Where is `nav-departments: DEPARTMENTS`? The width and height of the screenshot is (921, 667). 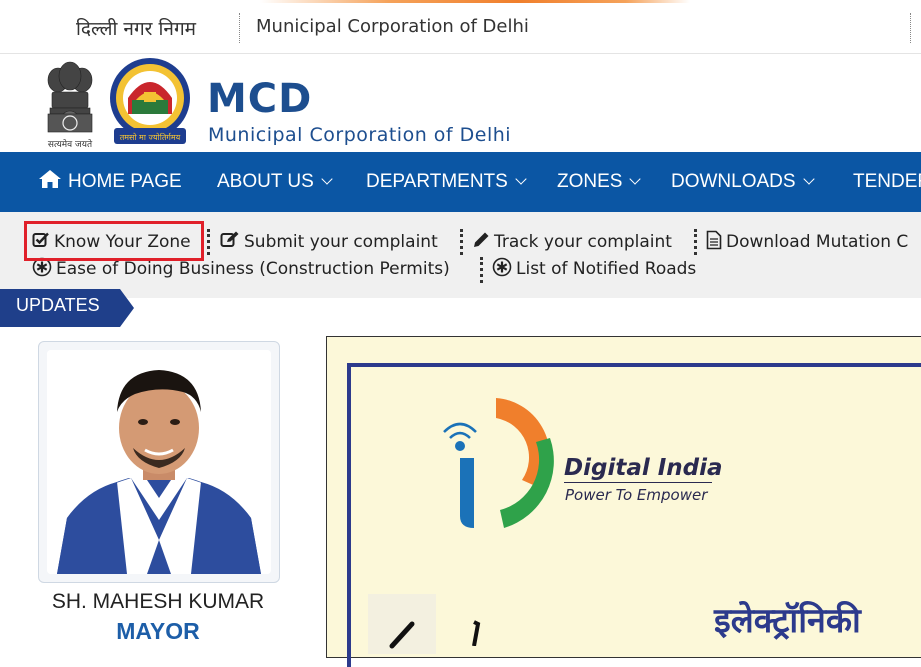
nav-departments: DEPARTMENTS is located at coordinates (446, 182).